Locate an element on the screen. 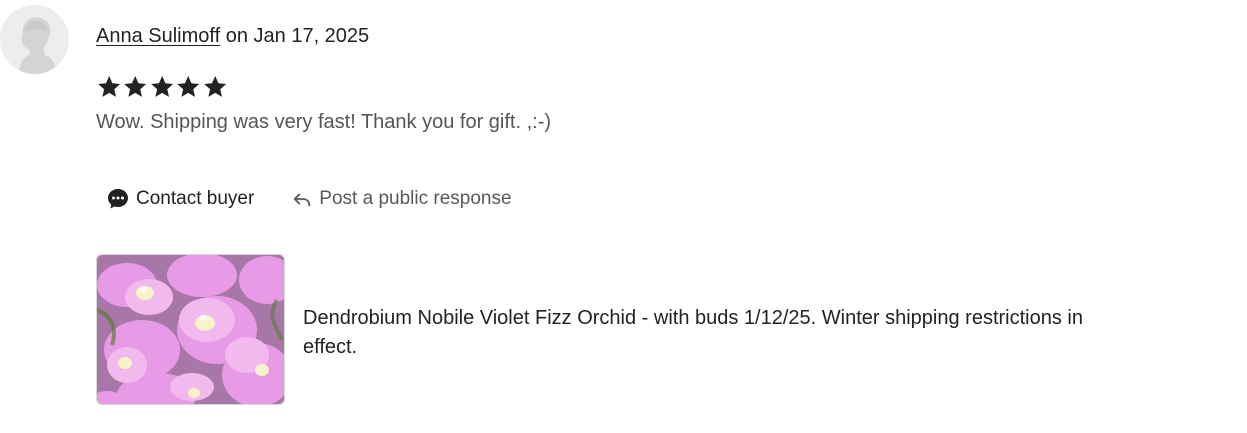 This screenshot has width=1247, height=433. review-header: Anna Sulimoff on Jan 17, 2025 is located at coordinates (232, 36).